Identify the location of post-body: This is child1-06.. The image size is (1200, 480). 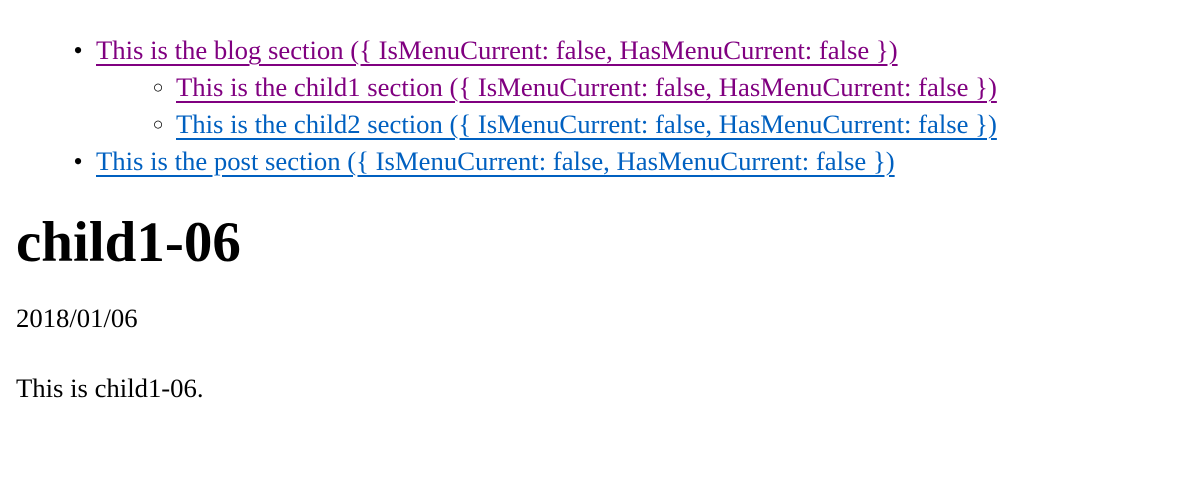
(110, 388).